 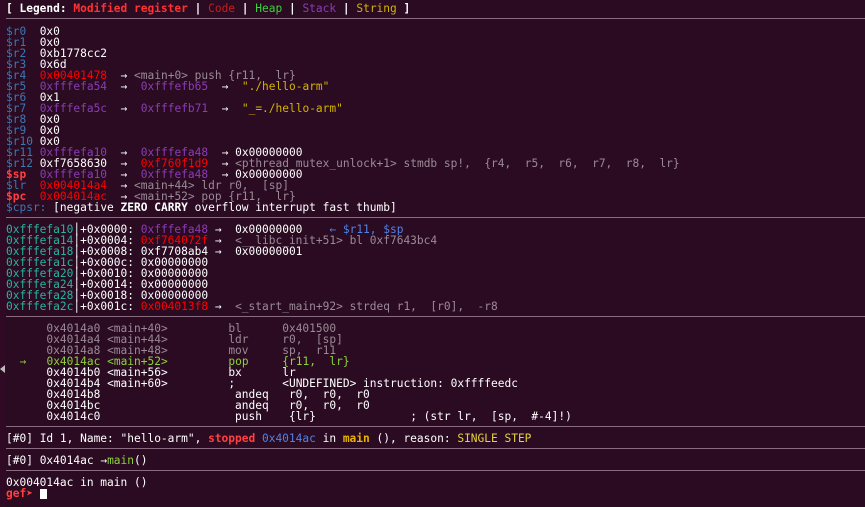 I want to click on legend-close: ], so click(x=403, y=8).